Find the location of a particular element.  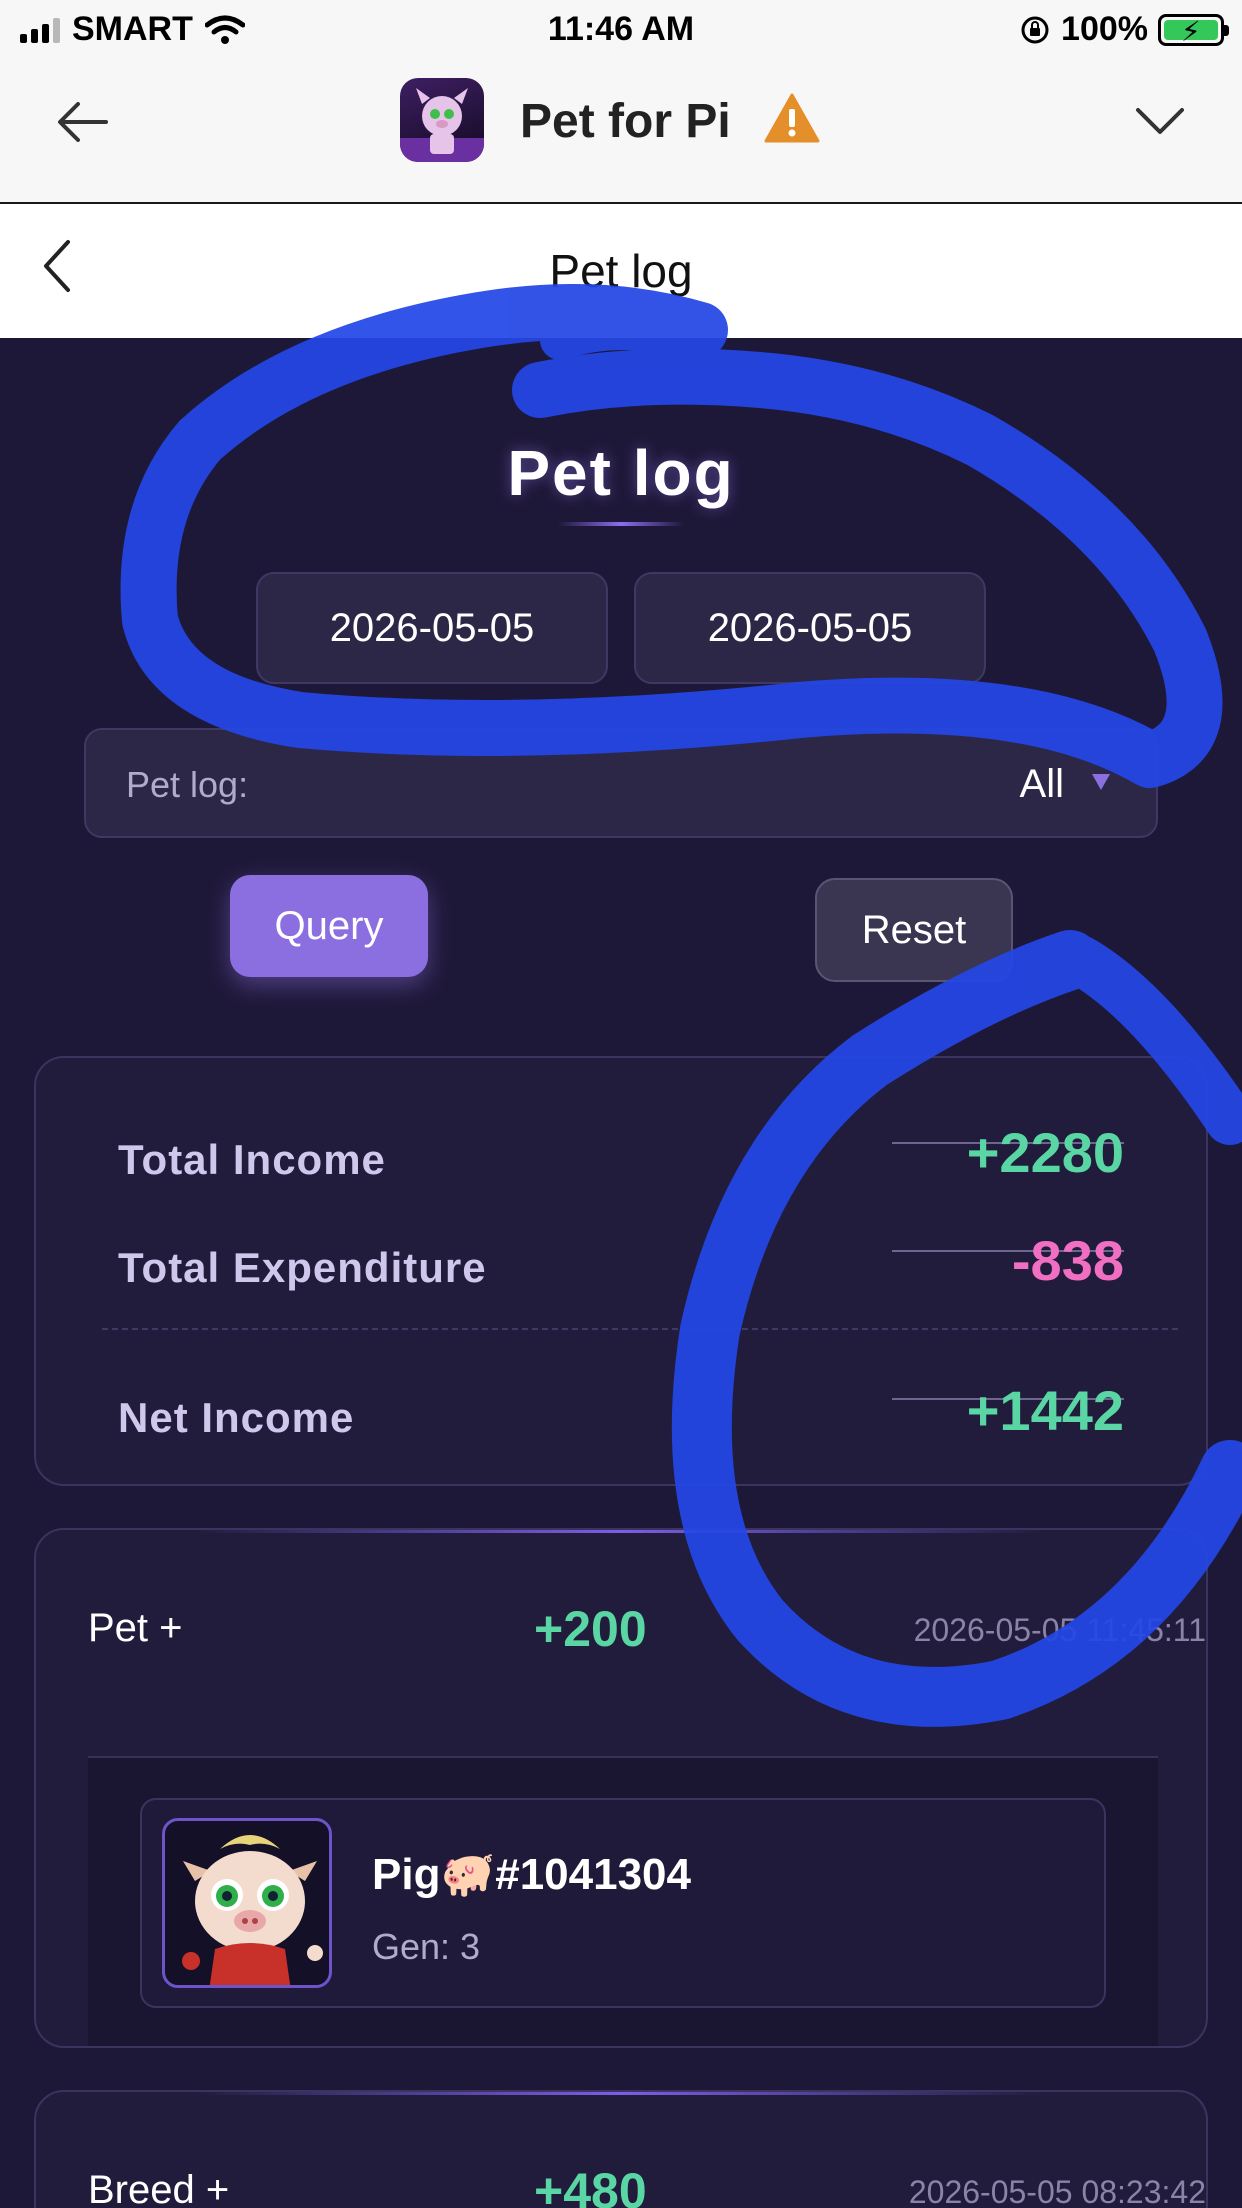

summary-divider is located at coordinates (640, 1329).